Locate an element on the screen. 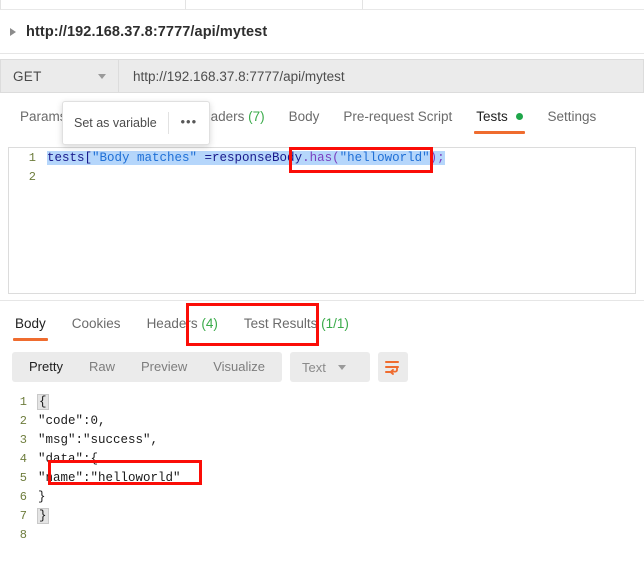  request-url-input: http://192.168.37.8:7777/api/mytest is located at coordinates (381, 76).